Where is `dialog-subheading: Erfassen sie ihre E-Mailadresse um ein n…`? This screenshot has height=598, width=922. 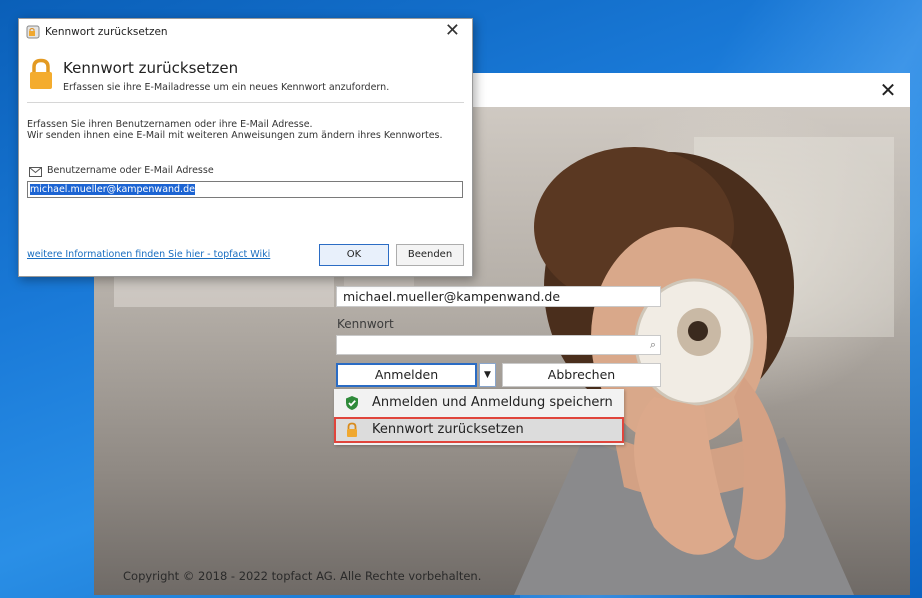
dialog-subheading: Erfassen sie ihre E-Mailadresse um ein n… is located at coordinates (226, 87).